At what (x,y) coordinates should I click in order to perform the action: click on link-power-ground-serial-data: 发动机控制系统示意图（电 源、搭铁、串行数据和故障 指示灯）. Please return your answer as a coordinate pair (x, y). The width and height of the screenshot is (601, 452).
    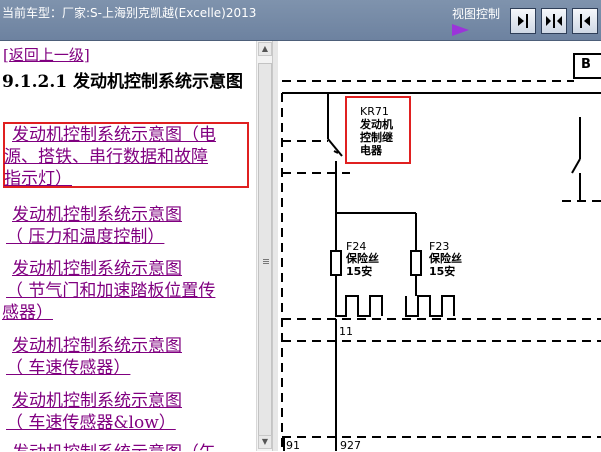
    Looking at the image, I should click on (128, 157).